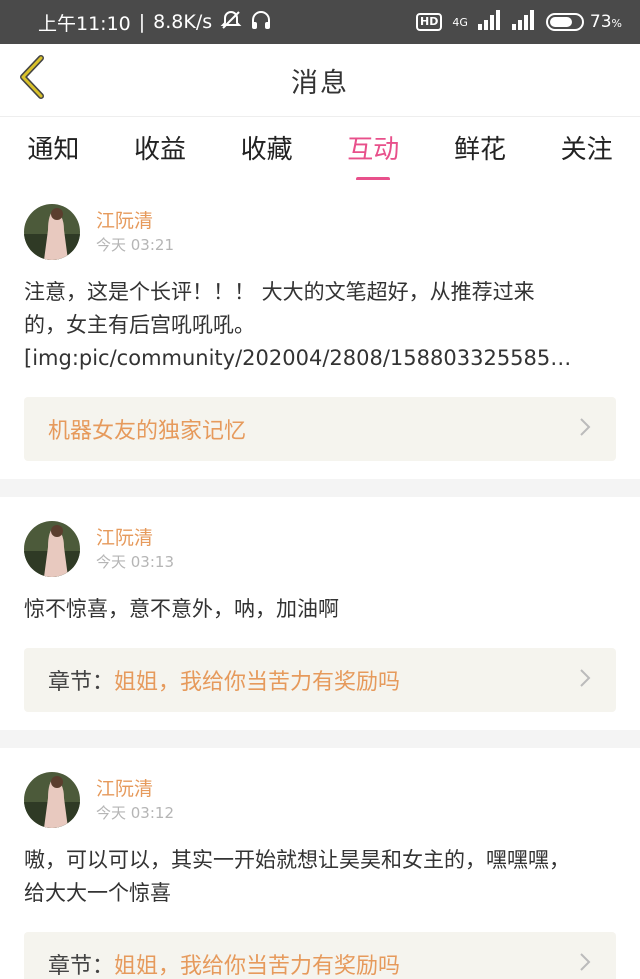 This screenshot has width=640, height=979. I want to click on tab-earnings: 收益, so click(160, 147).